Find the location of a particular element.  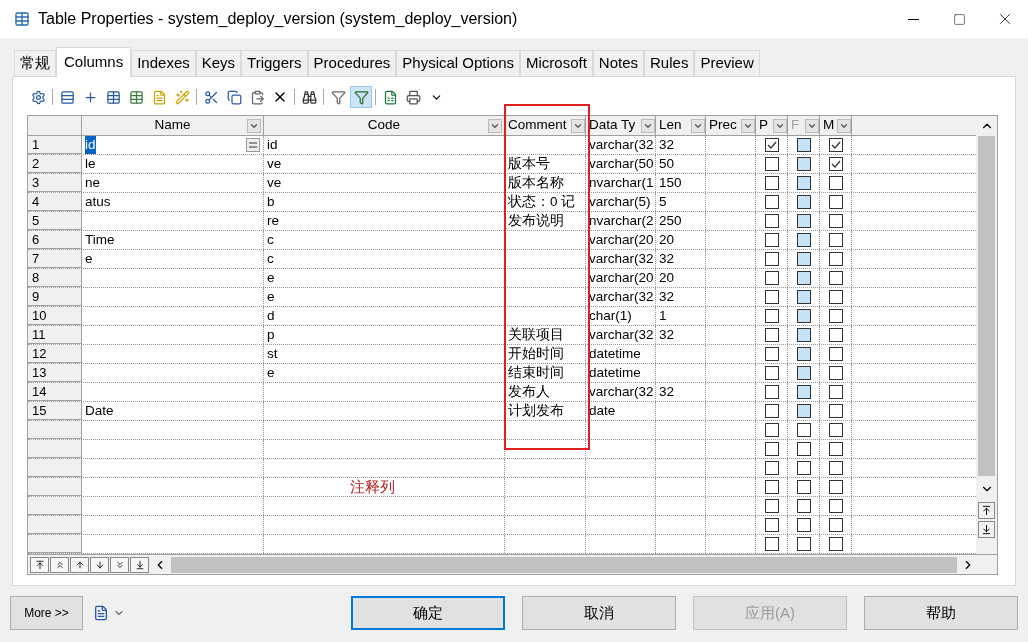

column-header: M is located at coordinates (836, 125).